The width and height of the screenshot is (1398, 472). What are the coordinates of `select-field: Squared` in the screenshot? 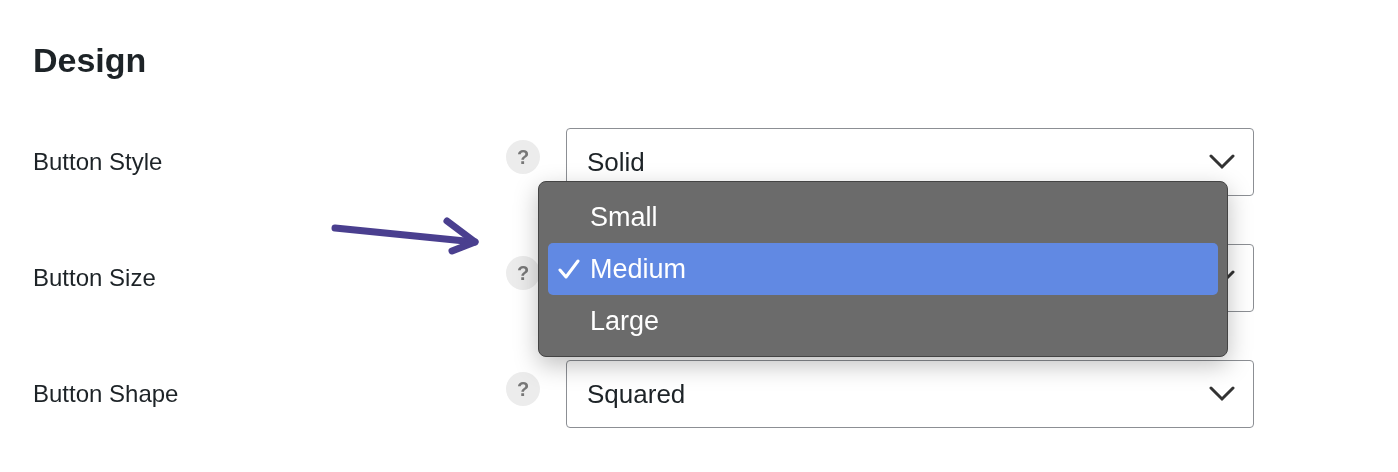 It's located at (910, 394).